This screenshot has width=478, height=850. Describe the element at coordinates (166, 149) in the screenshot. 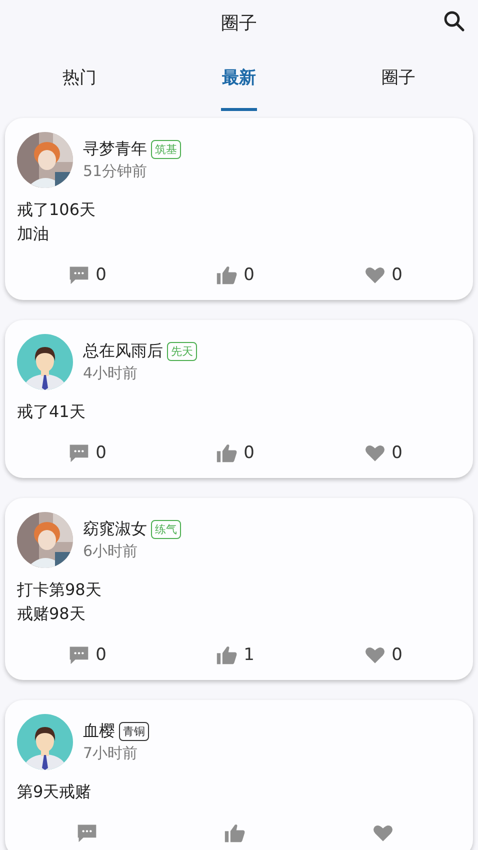

I see `rank-badge: 筑基` at that location.